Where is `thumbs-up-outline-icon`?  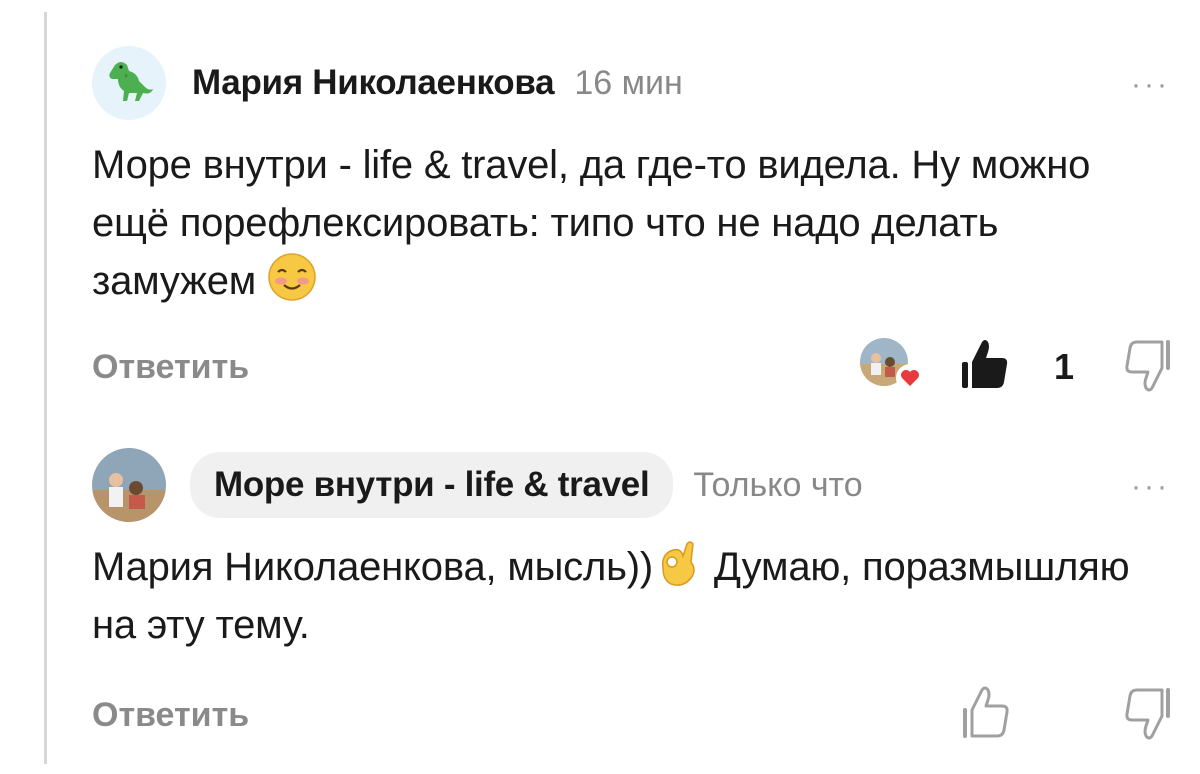
thumbs-up-outline-icon is located at coordinates (986, 712).